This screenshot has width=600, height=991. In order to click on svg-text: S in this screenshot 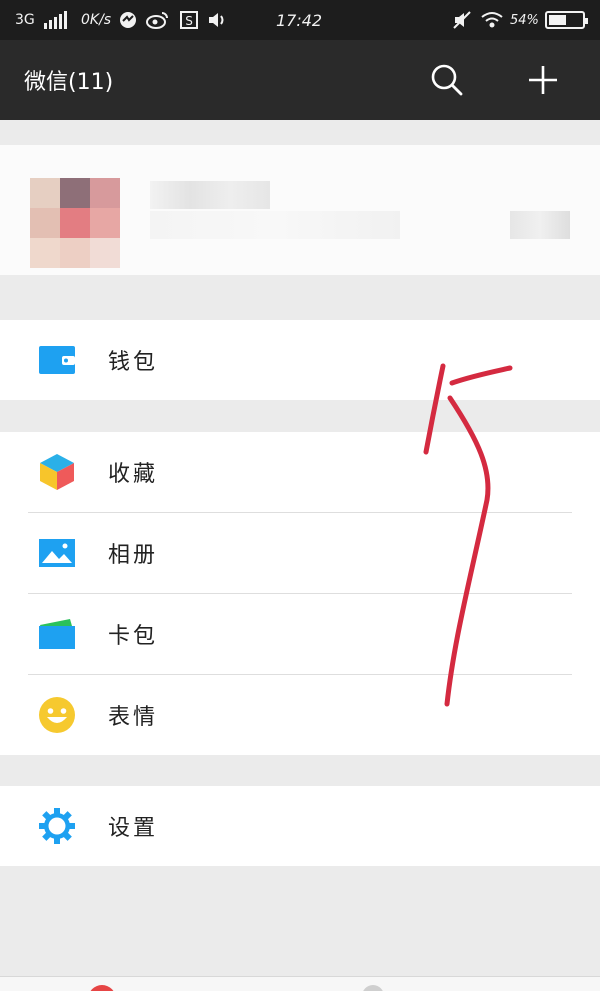, I will do `click(189, 21)`.